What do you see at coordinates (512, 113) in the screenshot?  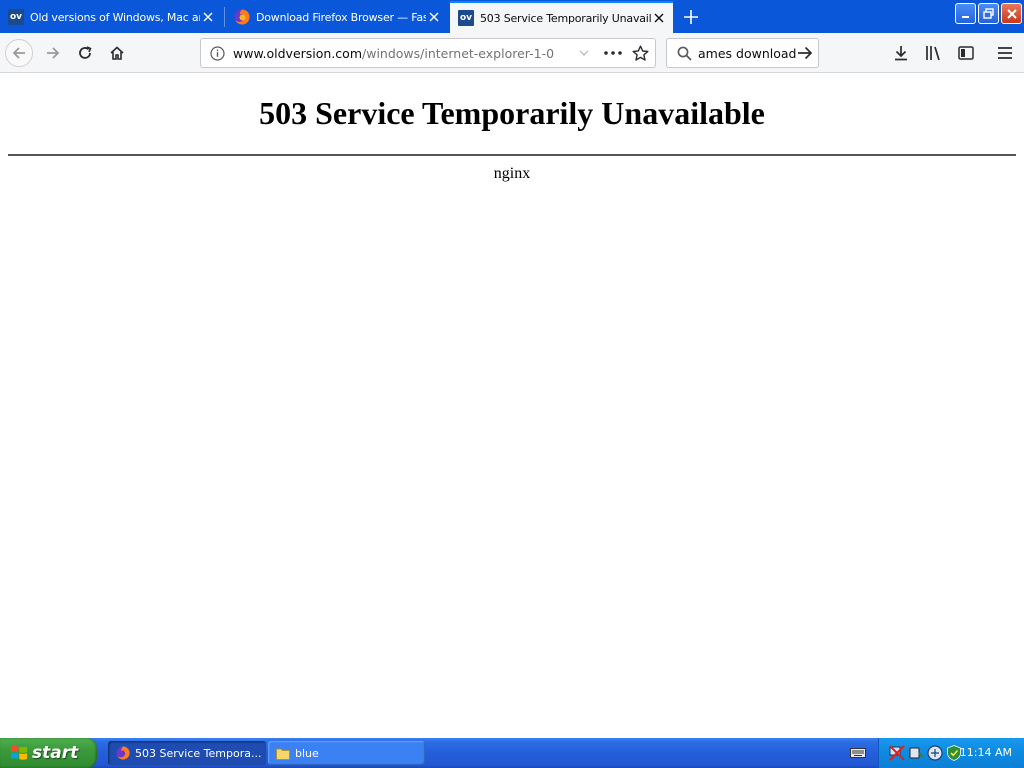 I see `page-heading: 503 Service Temporarily Unavailable` at bounding box center [512, 113].